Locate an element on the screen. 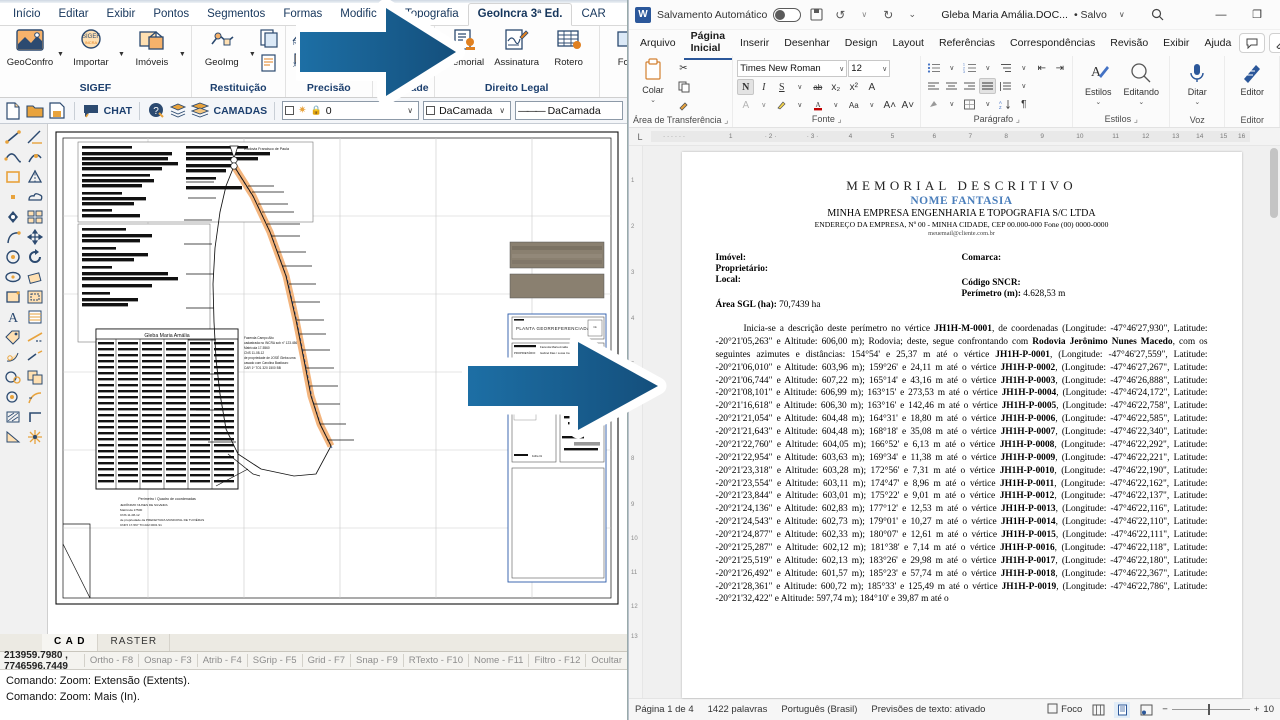 This screenshot has height=720, width=1280. xyz-button: XYZ ▼ Identificar is located at coordinates (329, 61).